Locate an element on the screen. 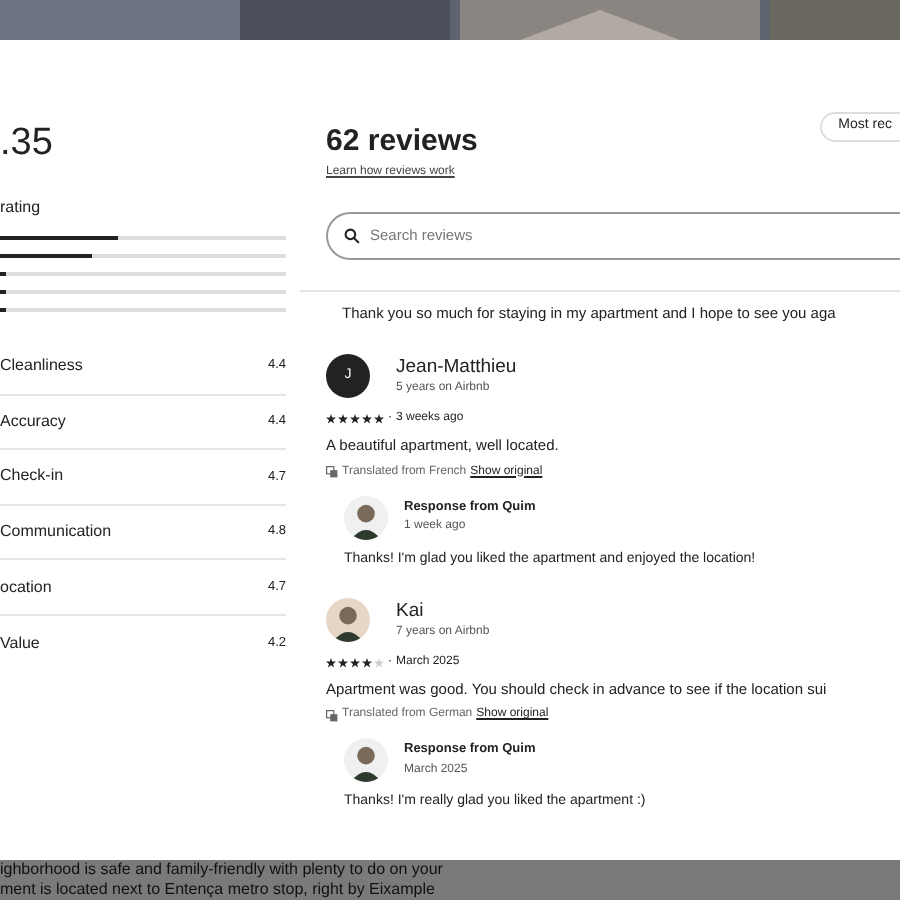 Image resolution: width=900 pixels, height=900 pixels. reviewer-name: Jean-Matthieu is located at coordinates (456, 366).